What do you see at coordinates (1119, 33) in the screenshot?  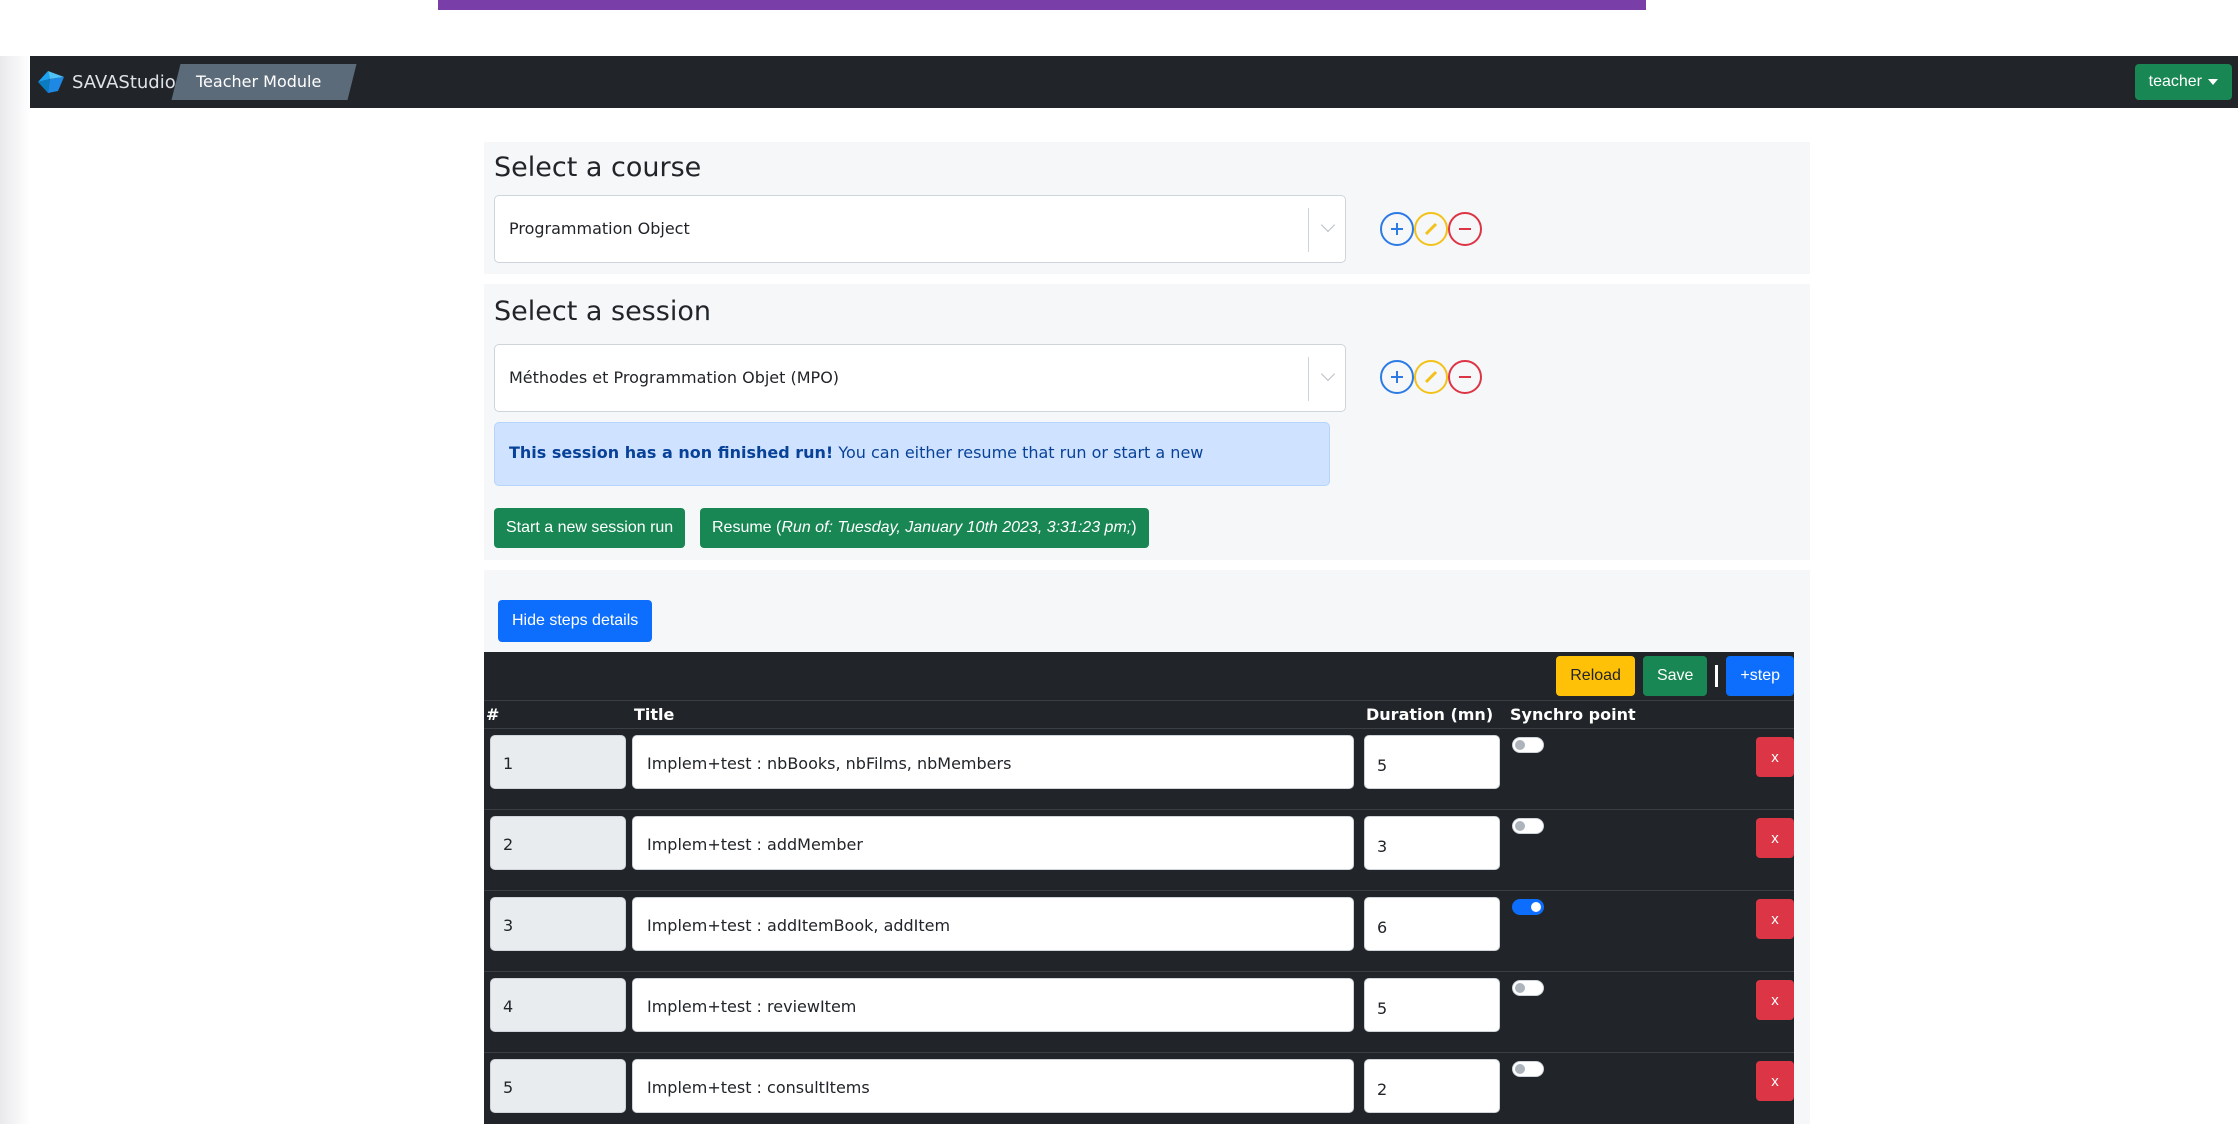 I see `top-gap` at bounding box center [1119, 33].